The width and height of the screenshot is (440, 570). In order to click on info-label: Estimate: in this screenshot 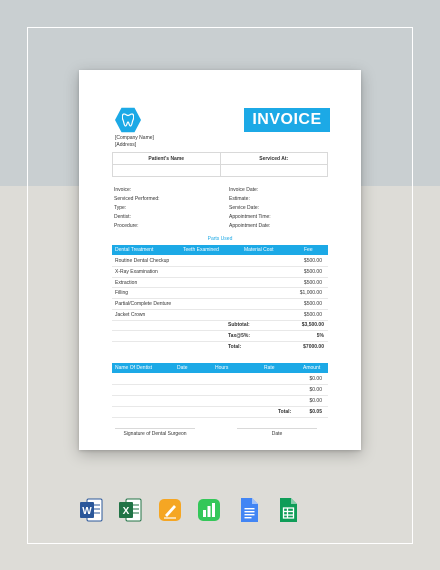, I will do `click(239, 199)`.